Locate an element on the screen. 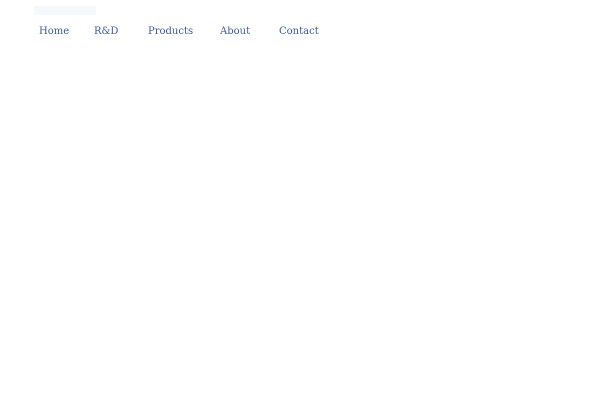 The width and height of the screenshot is (600, 400). logo-placeholder is located at coordinates (65, 10).